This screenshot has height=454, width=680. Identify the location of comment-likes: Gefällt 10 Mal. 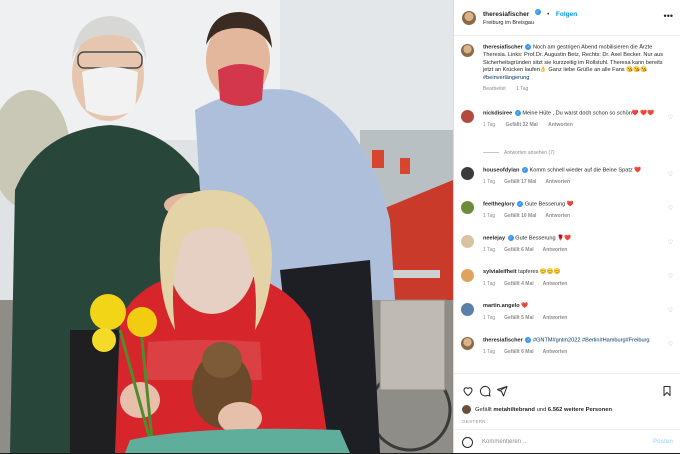
(520, 216).